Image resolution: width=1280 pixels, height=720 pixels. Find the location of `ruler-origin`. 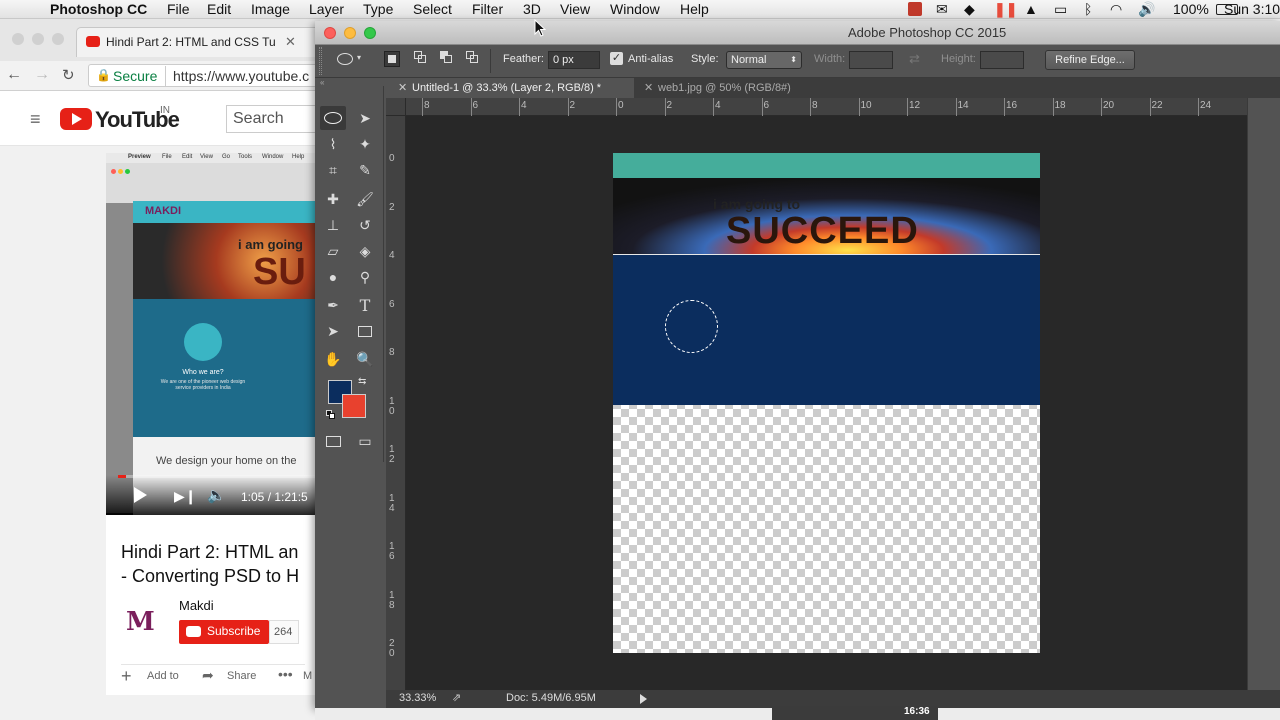

ruler-origin is located at coordinates (396, 107).